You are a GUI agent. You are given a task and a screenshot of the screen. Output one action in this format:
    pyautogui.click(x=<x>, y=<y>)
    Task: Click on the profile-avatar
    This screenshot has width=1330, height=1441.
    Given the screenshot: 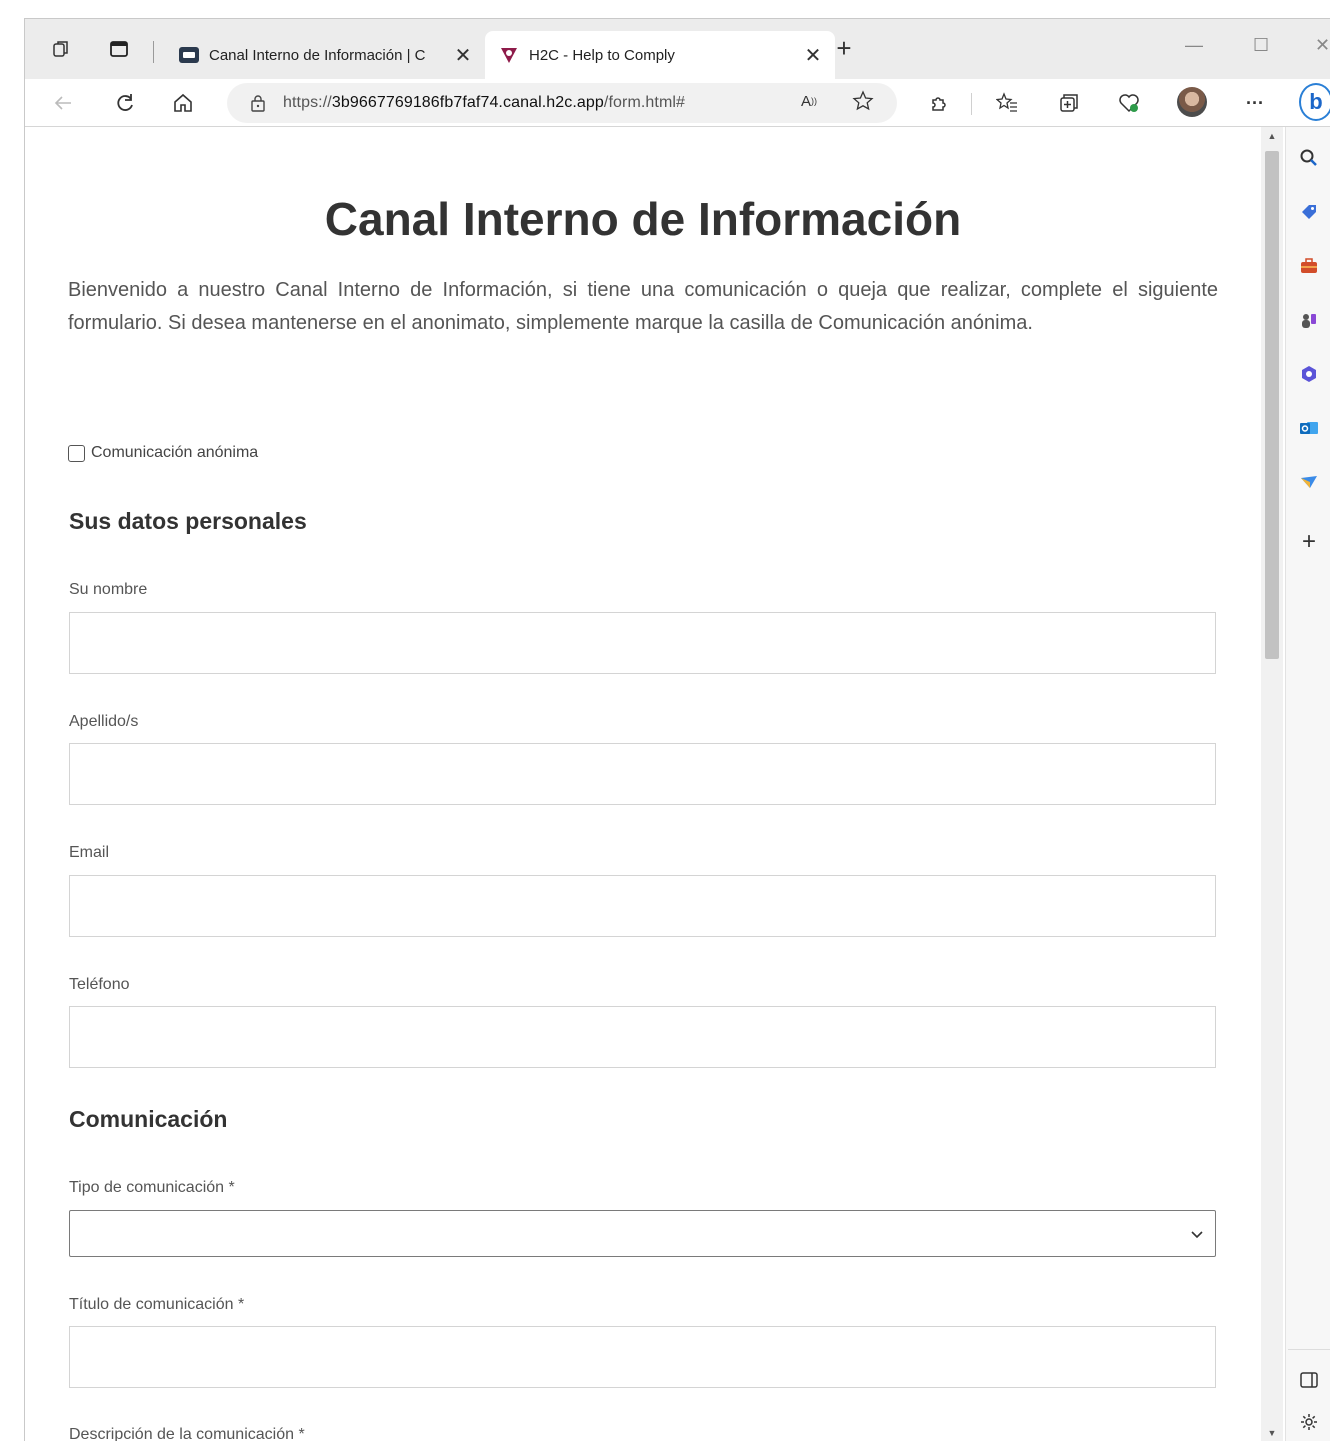 What is the action you would take?
    pyautogui.click(x=1192, y=102)
    